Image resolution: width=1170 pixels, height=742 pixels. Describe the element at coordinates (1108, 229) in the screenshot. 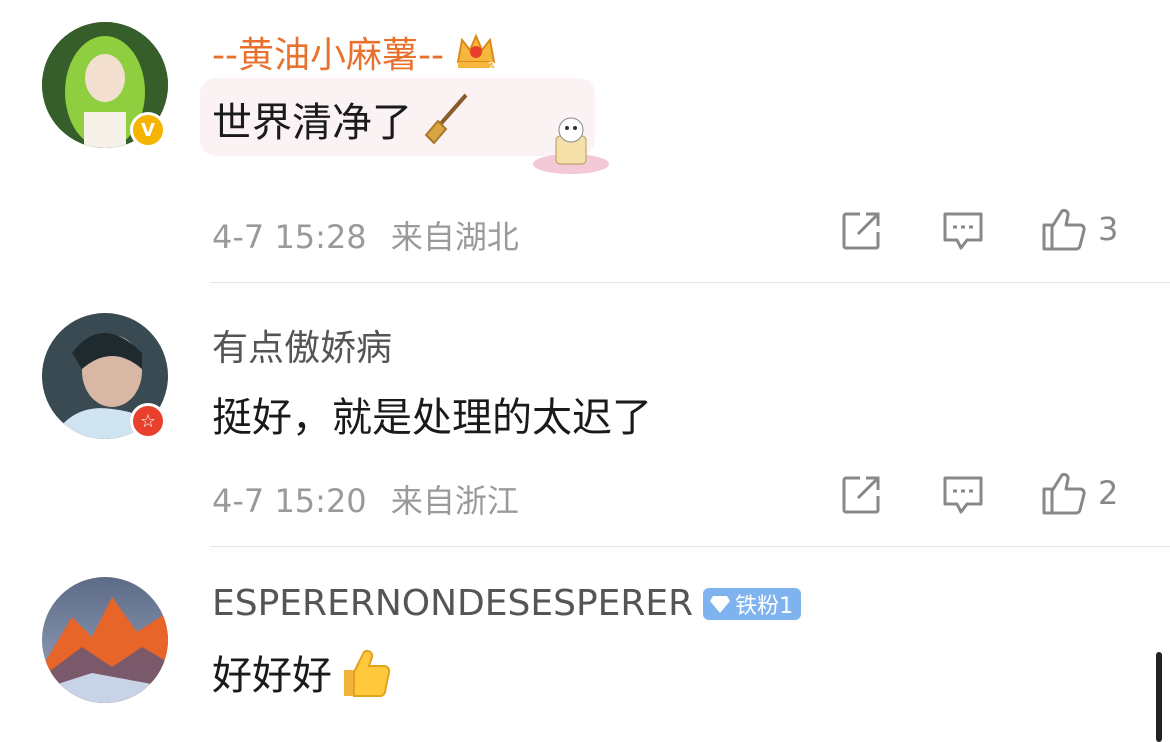

I see `like-count: 3` at that location.